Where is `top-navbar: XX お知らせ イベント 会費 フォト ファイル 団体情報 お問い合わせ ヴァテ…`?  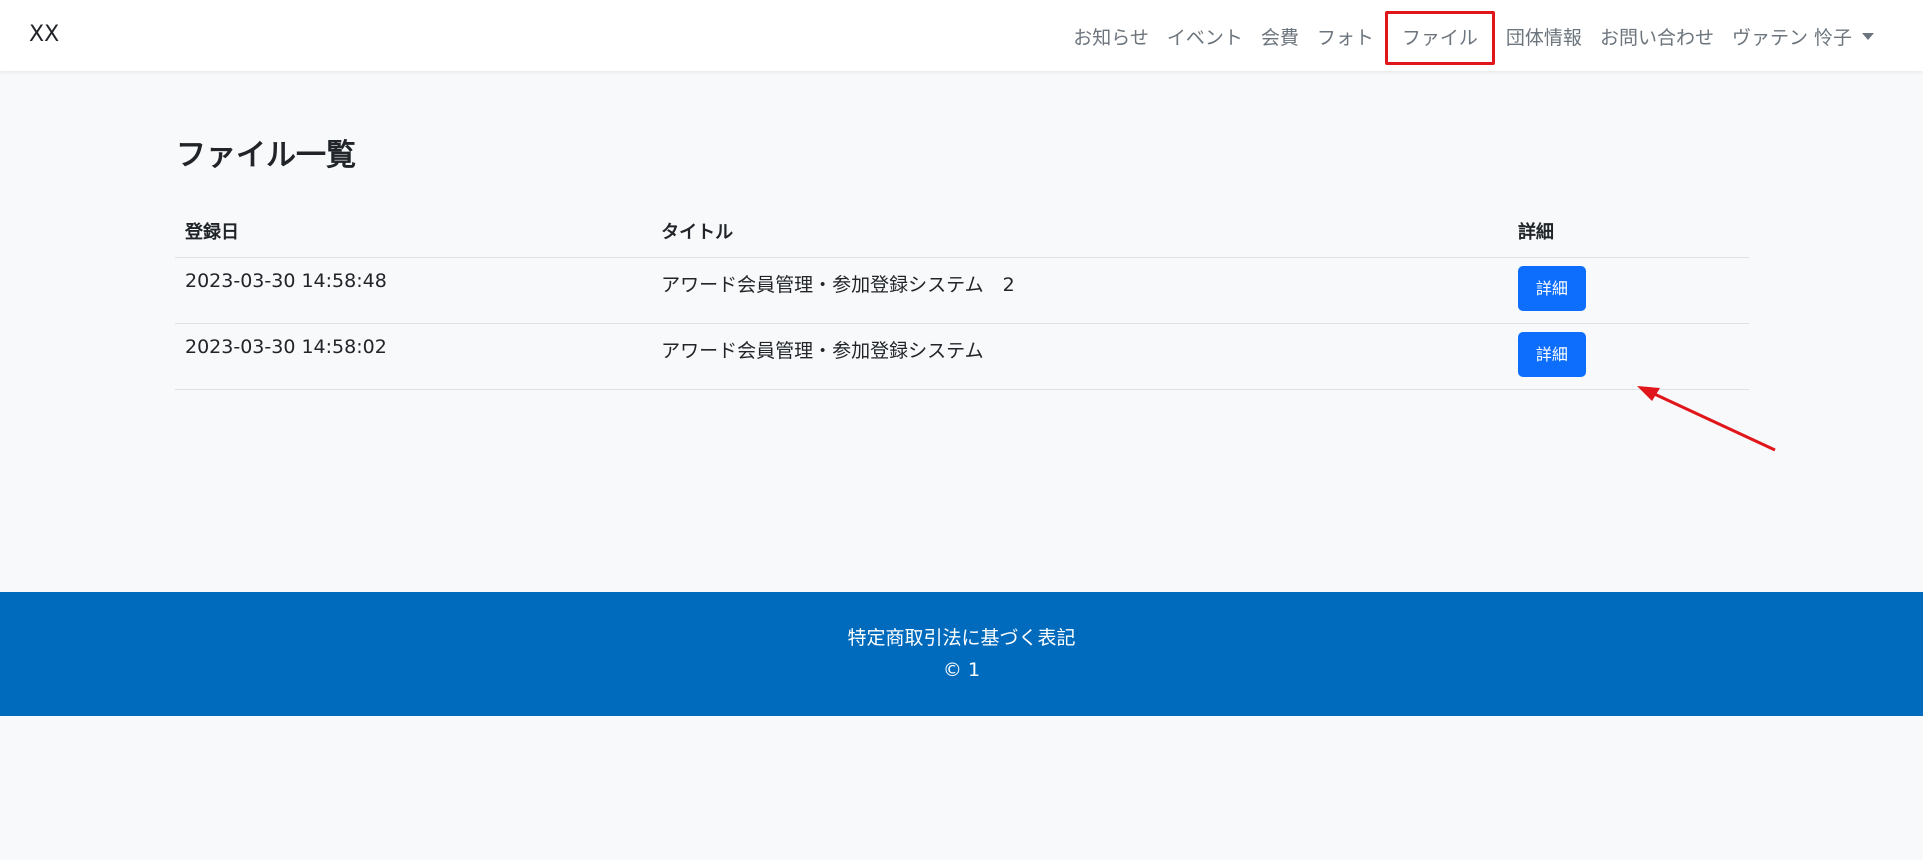 top-navbar: XX お知らせ イベント 会費 フォト ファイル 団体情報 お問い合わせ ヴァテ… is located at coordinates (961, 35).